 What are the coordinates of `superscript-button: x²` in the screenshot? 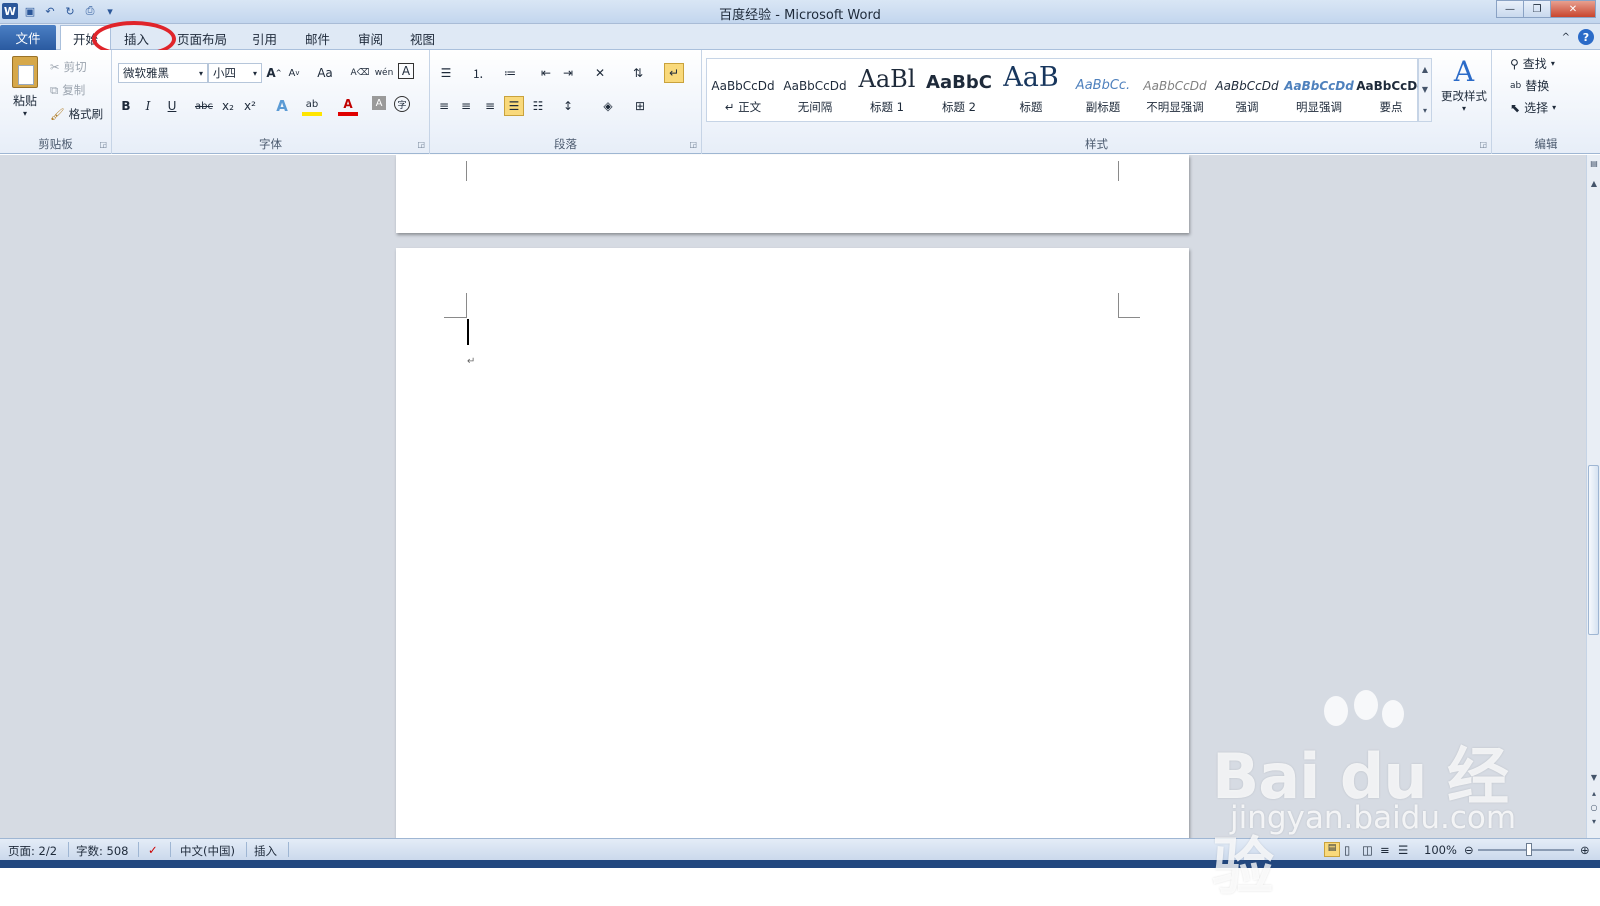 It's located at (250, 106).